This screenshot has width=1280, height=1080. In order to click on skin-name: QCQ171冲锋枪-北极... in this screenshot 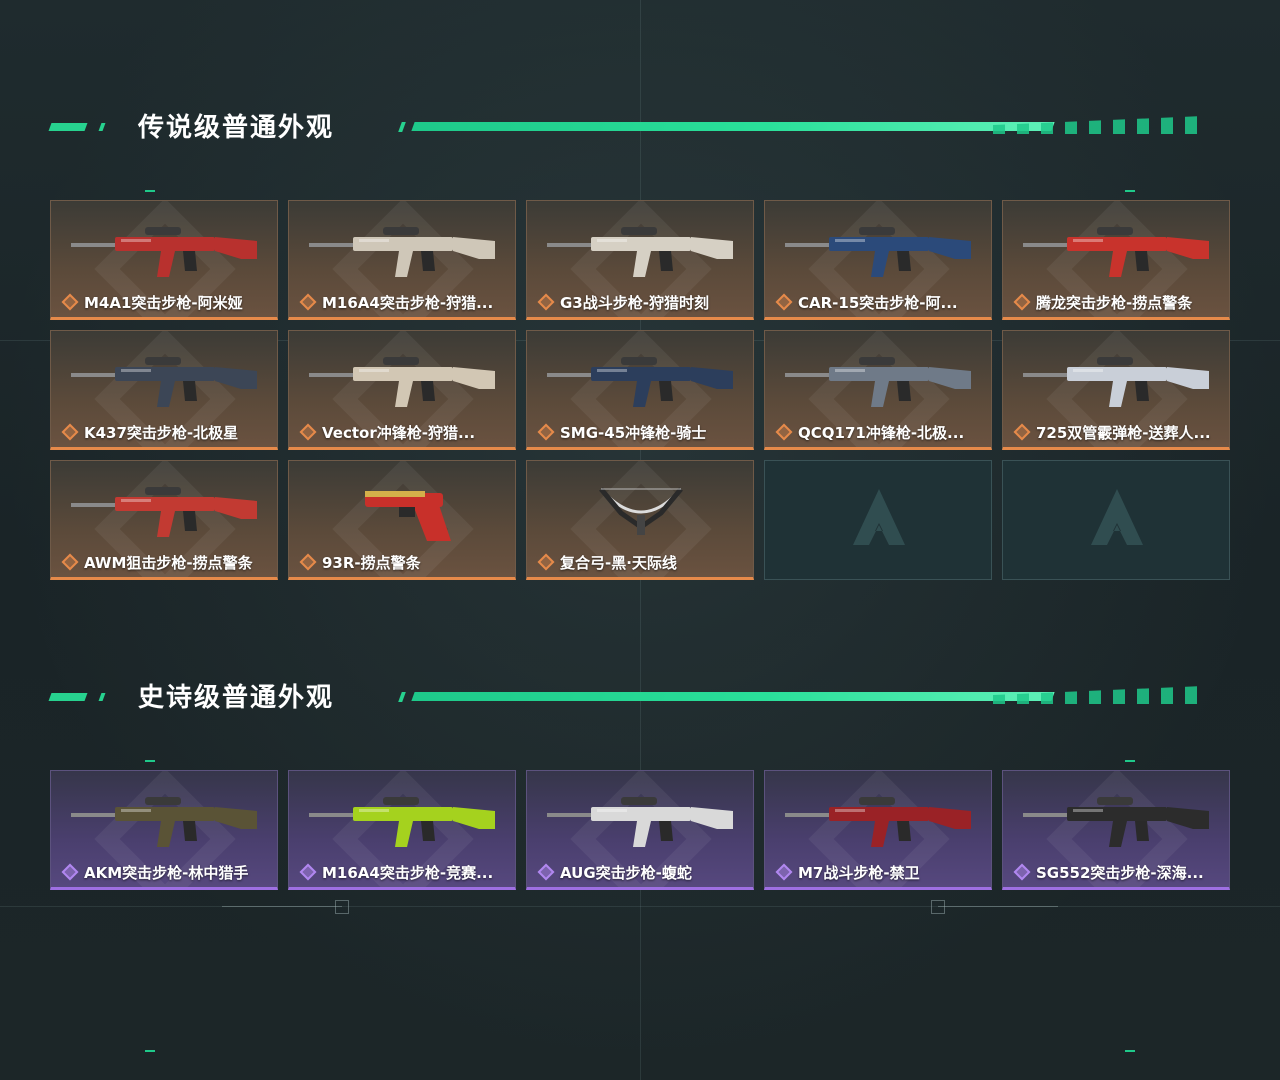, I will do `click(881, 432)`.